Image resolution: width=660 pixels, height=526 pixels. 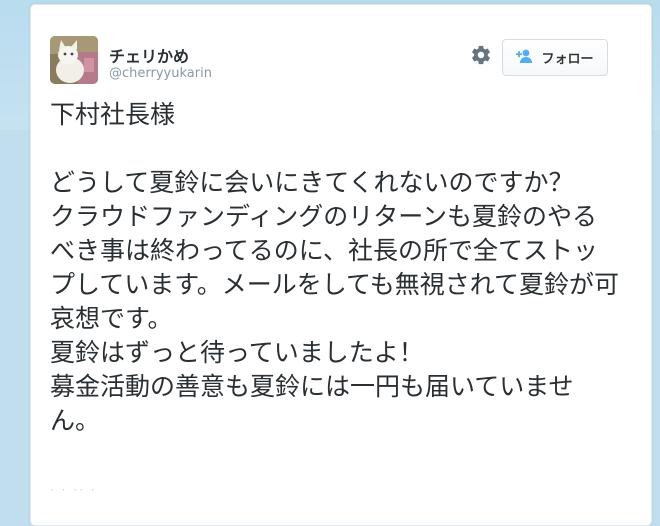 What do you see at coordinates (481, 55) in the screenshot?
I see `gear-icon` at bounding box center [481, 55].